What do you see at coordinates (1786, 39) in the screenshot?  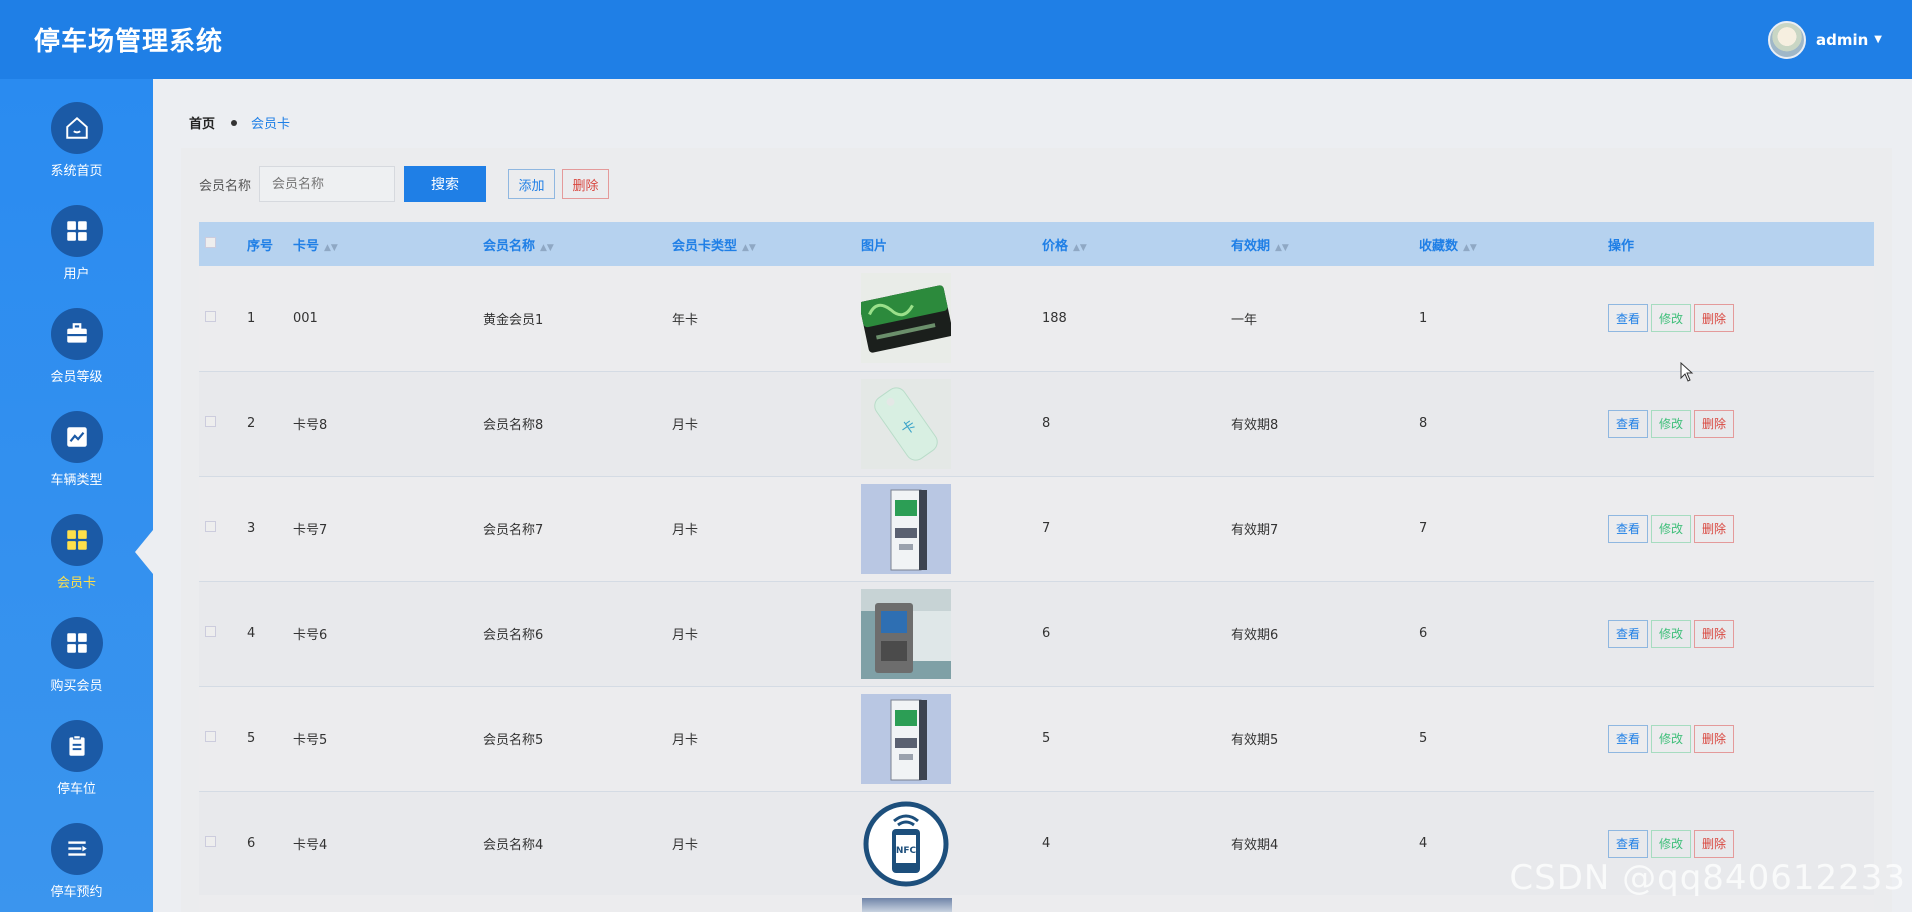 I see `avatar` at bounding box center [1786, 39].